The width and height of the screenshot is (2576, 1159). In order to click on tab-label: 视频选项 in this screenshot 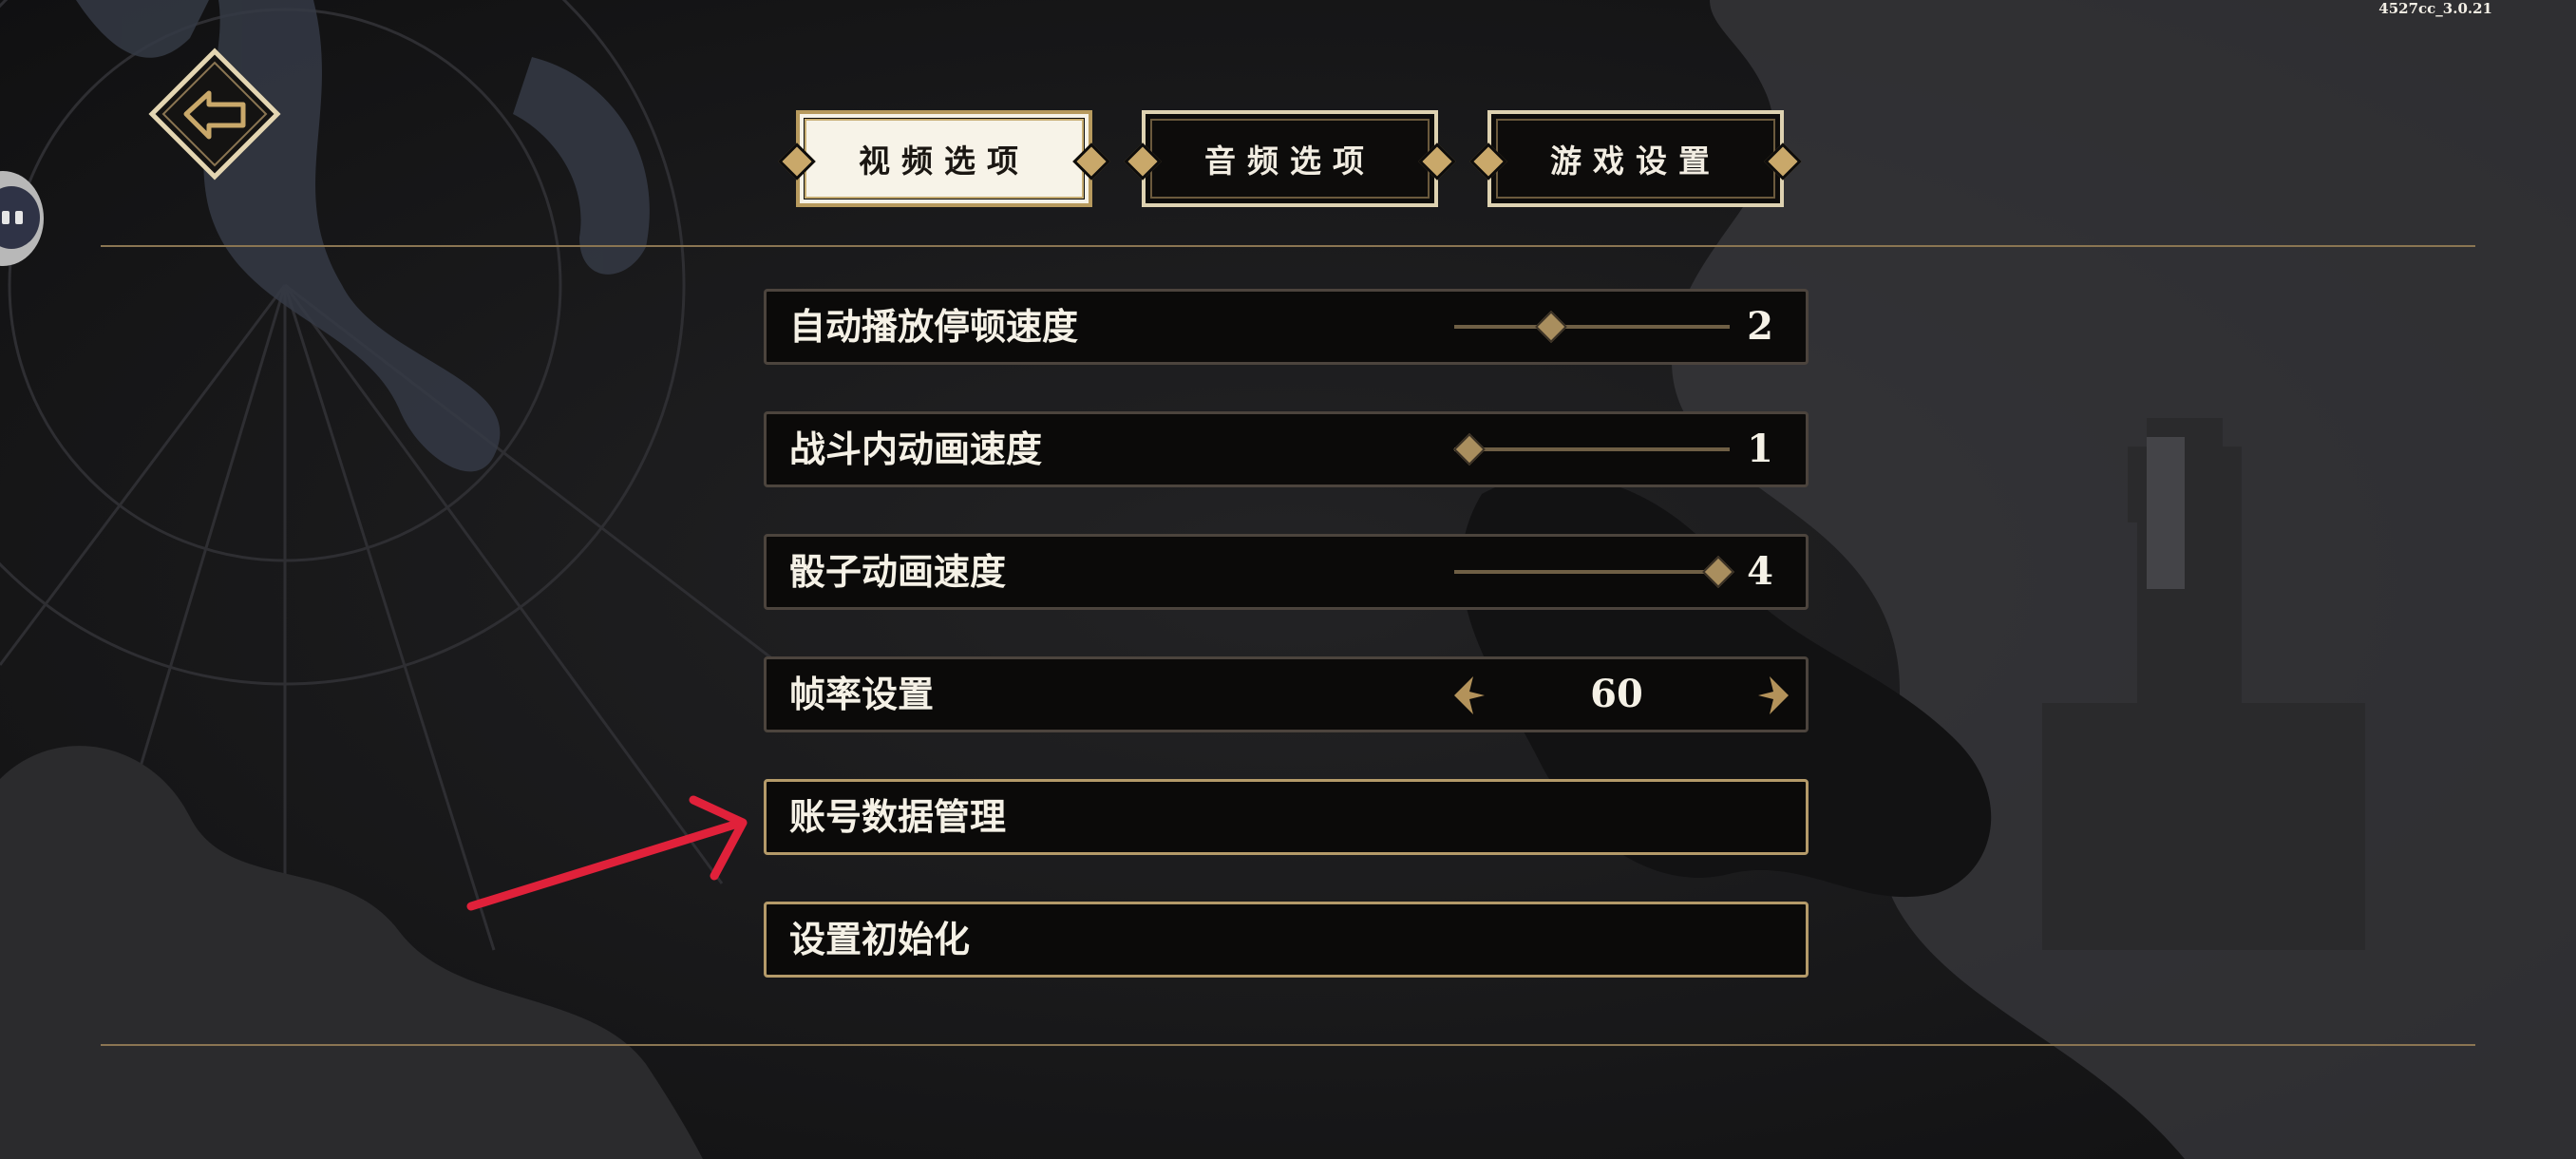, I will do `click(944, 161)`.